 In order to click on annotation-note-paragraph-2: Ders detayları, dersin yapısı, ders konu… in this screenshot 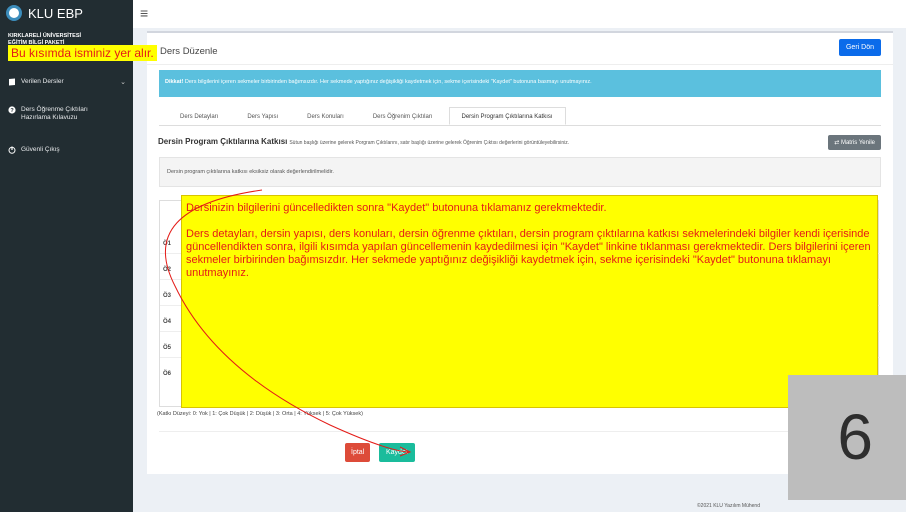, I will do `click(528, 253)`.